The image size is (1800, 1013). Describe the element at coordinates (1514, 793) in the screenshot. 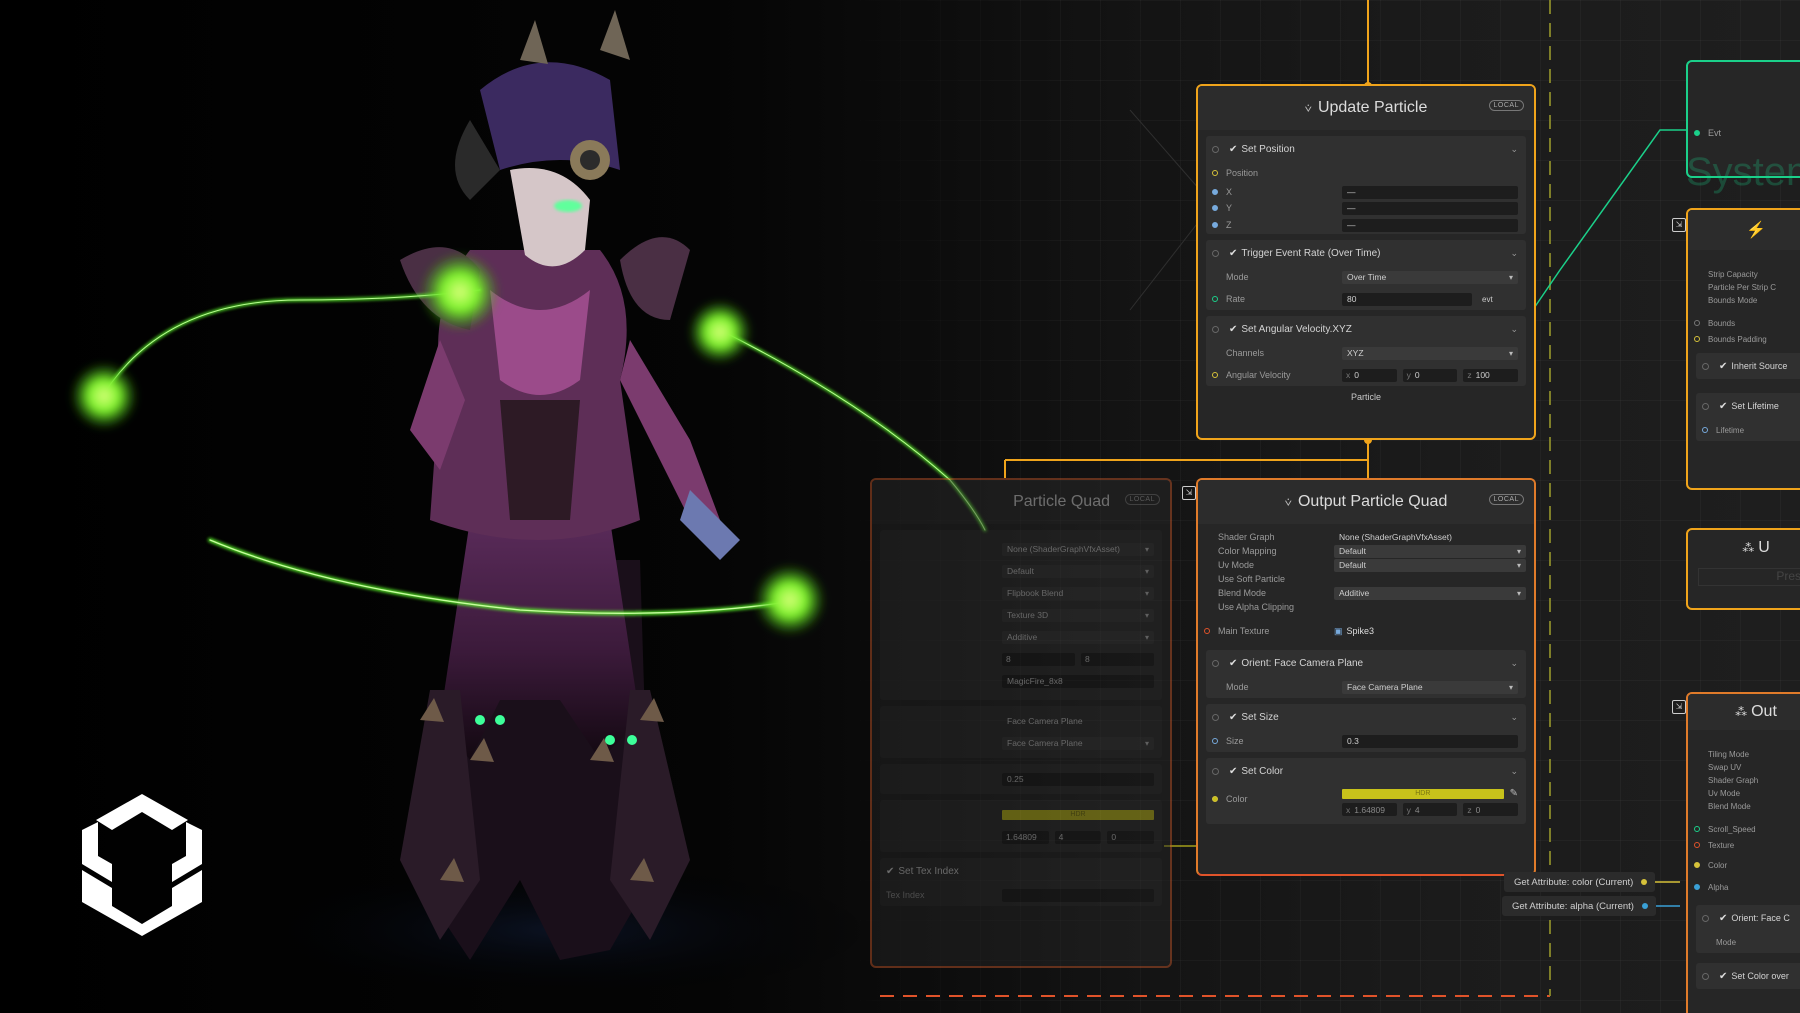

I see `eyedropper-icon: ✎` at that location.